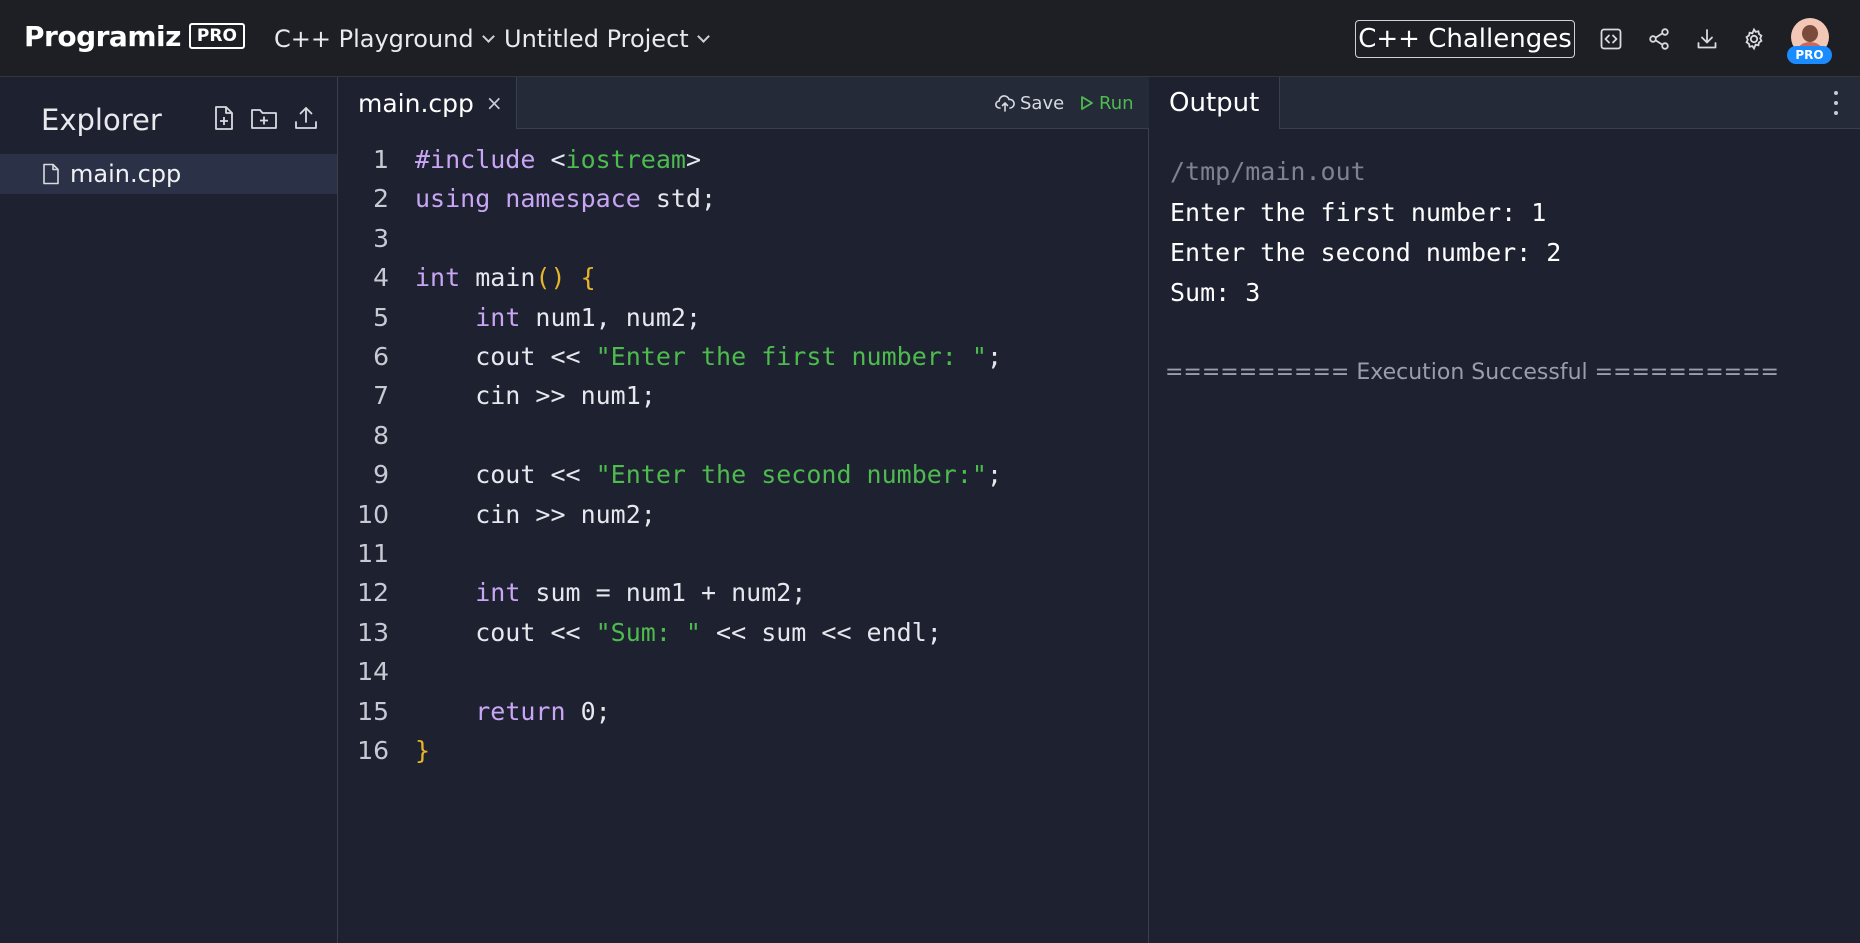 This screenshot has width=1860, height=943. Describe the element at coordinates (1754, 39) in the screenshot. I see `settings-icon` at that location.